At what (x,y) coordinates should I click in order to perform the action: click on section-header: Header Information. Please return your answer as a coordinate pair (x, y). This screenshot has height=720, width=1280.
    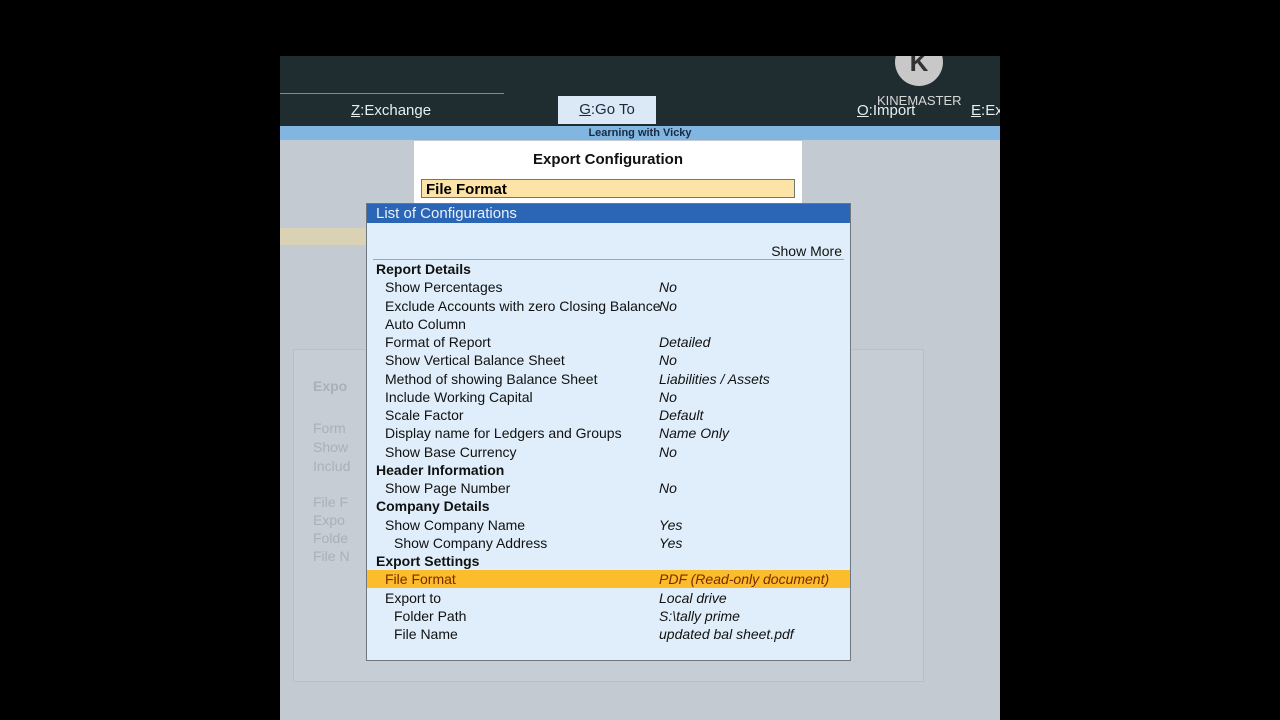
    Looking at the image, I should click on (608, 470).